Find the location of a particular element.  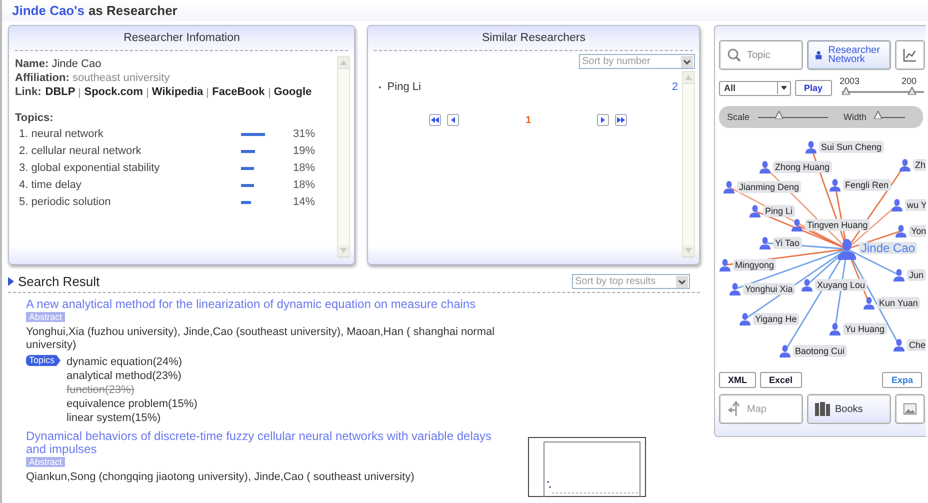

result-topic: analytical method(23%) is located at coordinates (124, 376).